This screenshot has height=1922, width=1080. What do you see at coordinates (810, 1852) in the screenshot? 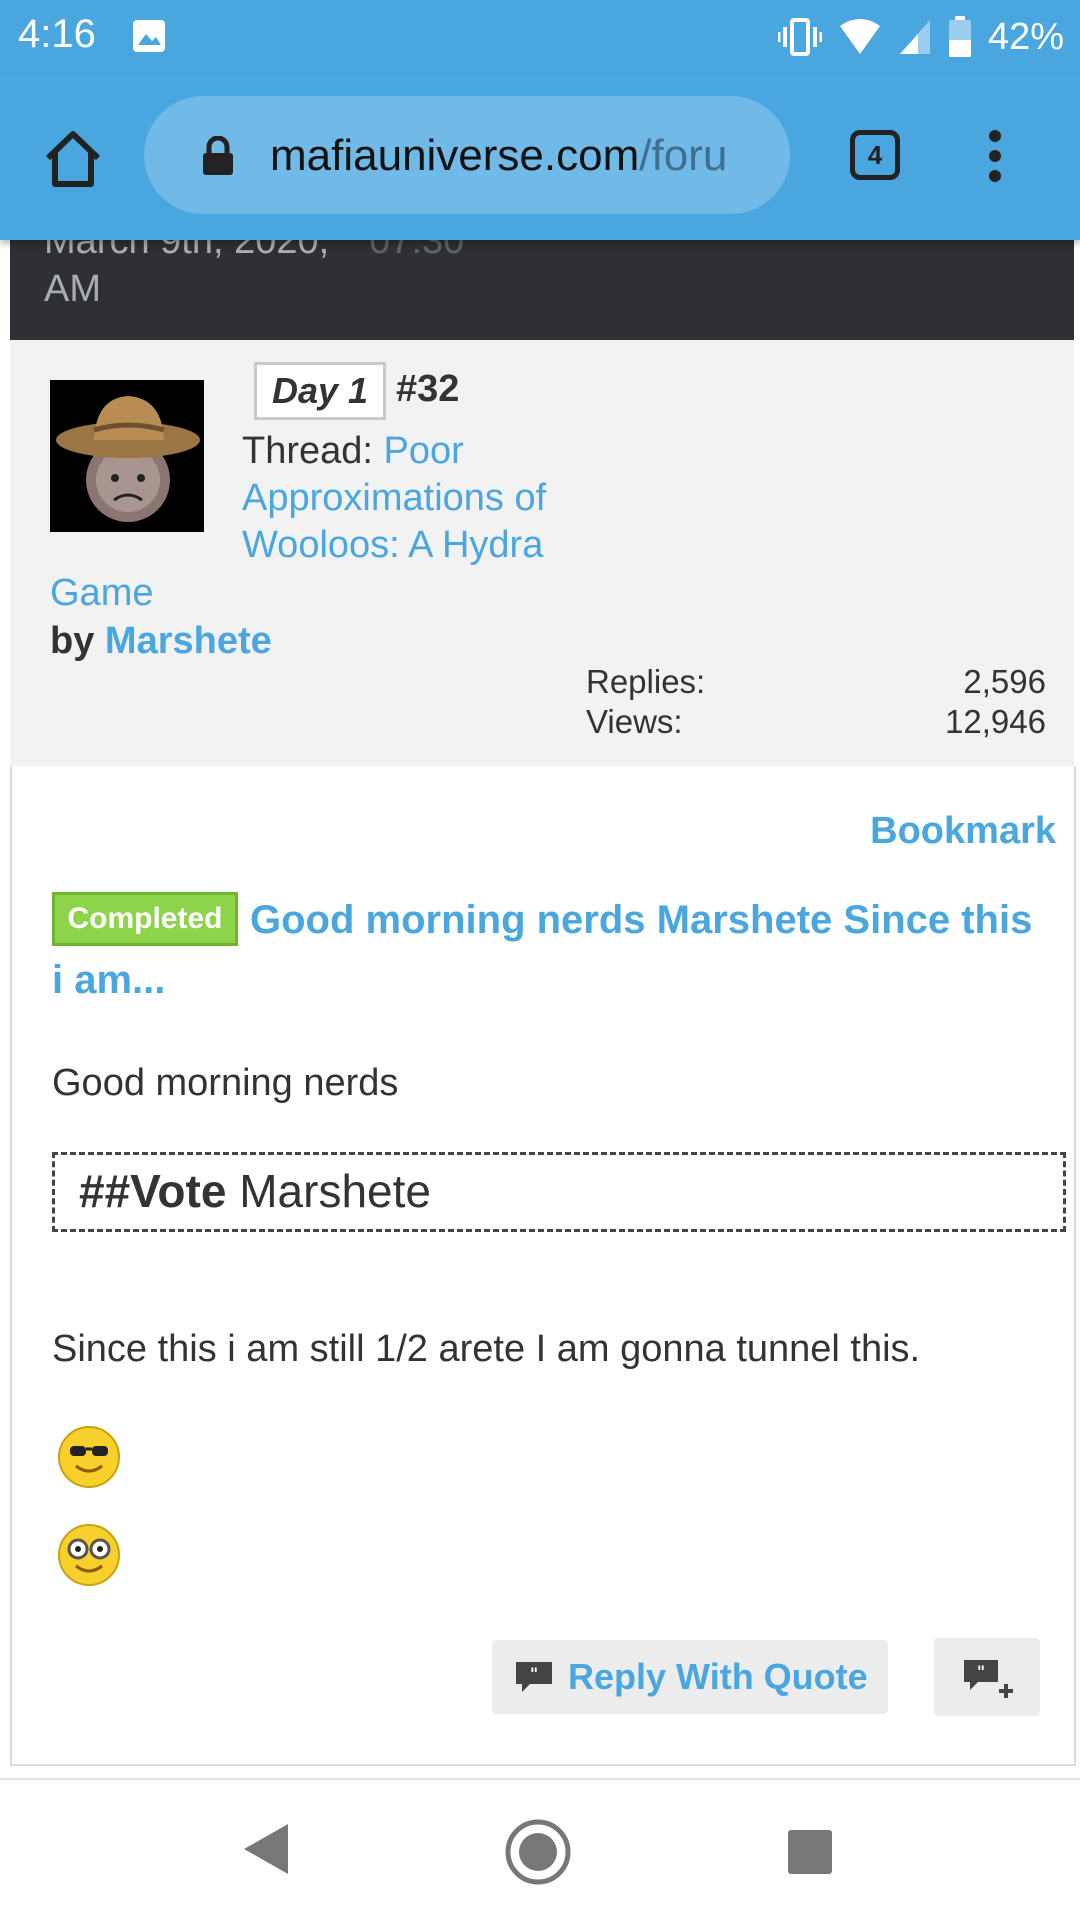
I see `recent-apps-icon` at bounding box center [810, 1852].